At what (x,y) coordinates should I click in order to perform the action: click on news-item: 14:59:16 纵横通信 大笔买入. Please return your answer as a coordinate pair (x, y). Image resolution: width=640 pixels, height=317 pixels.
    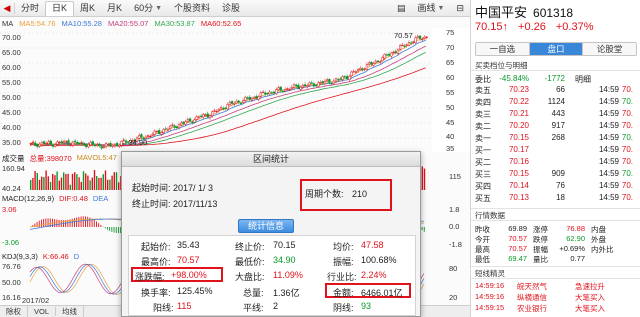
    Looking at the image, I should click on (556, 297).